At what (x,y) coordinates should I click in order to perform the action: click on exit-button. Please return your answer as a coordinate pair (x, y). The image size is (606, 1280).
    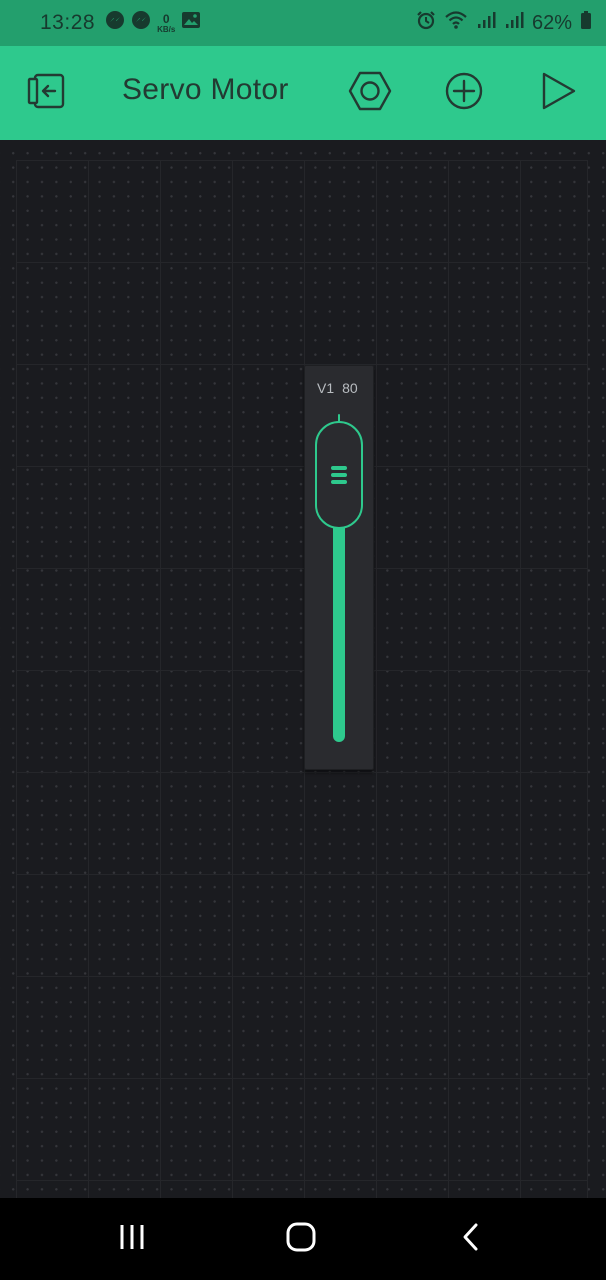
    Looking at the image, I should click on (47, 93).